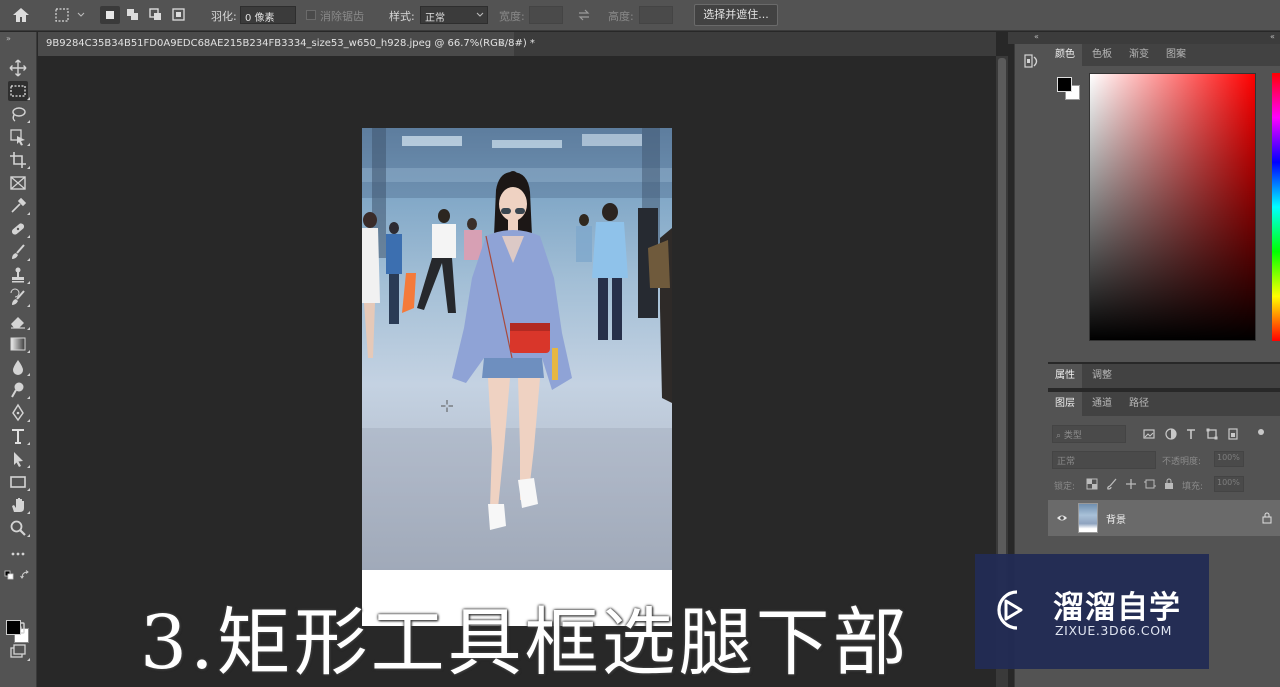 The image size is (1280, 687). Describe the element at coordinates (1065, 55) in the screenshot. I see `tab-color: 颜色` at that location.